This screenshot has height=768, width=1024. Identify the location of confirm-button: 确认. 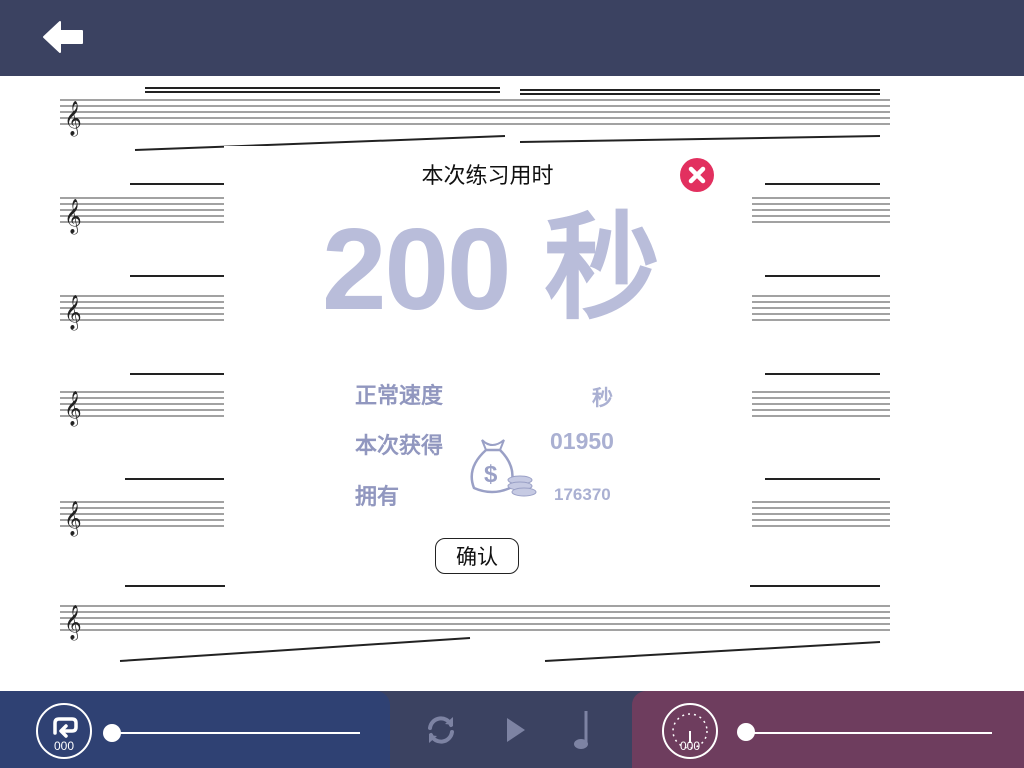
(477, 556).